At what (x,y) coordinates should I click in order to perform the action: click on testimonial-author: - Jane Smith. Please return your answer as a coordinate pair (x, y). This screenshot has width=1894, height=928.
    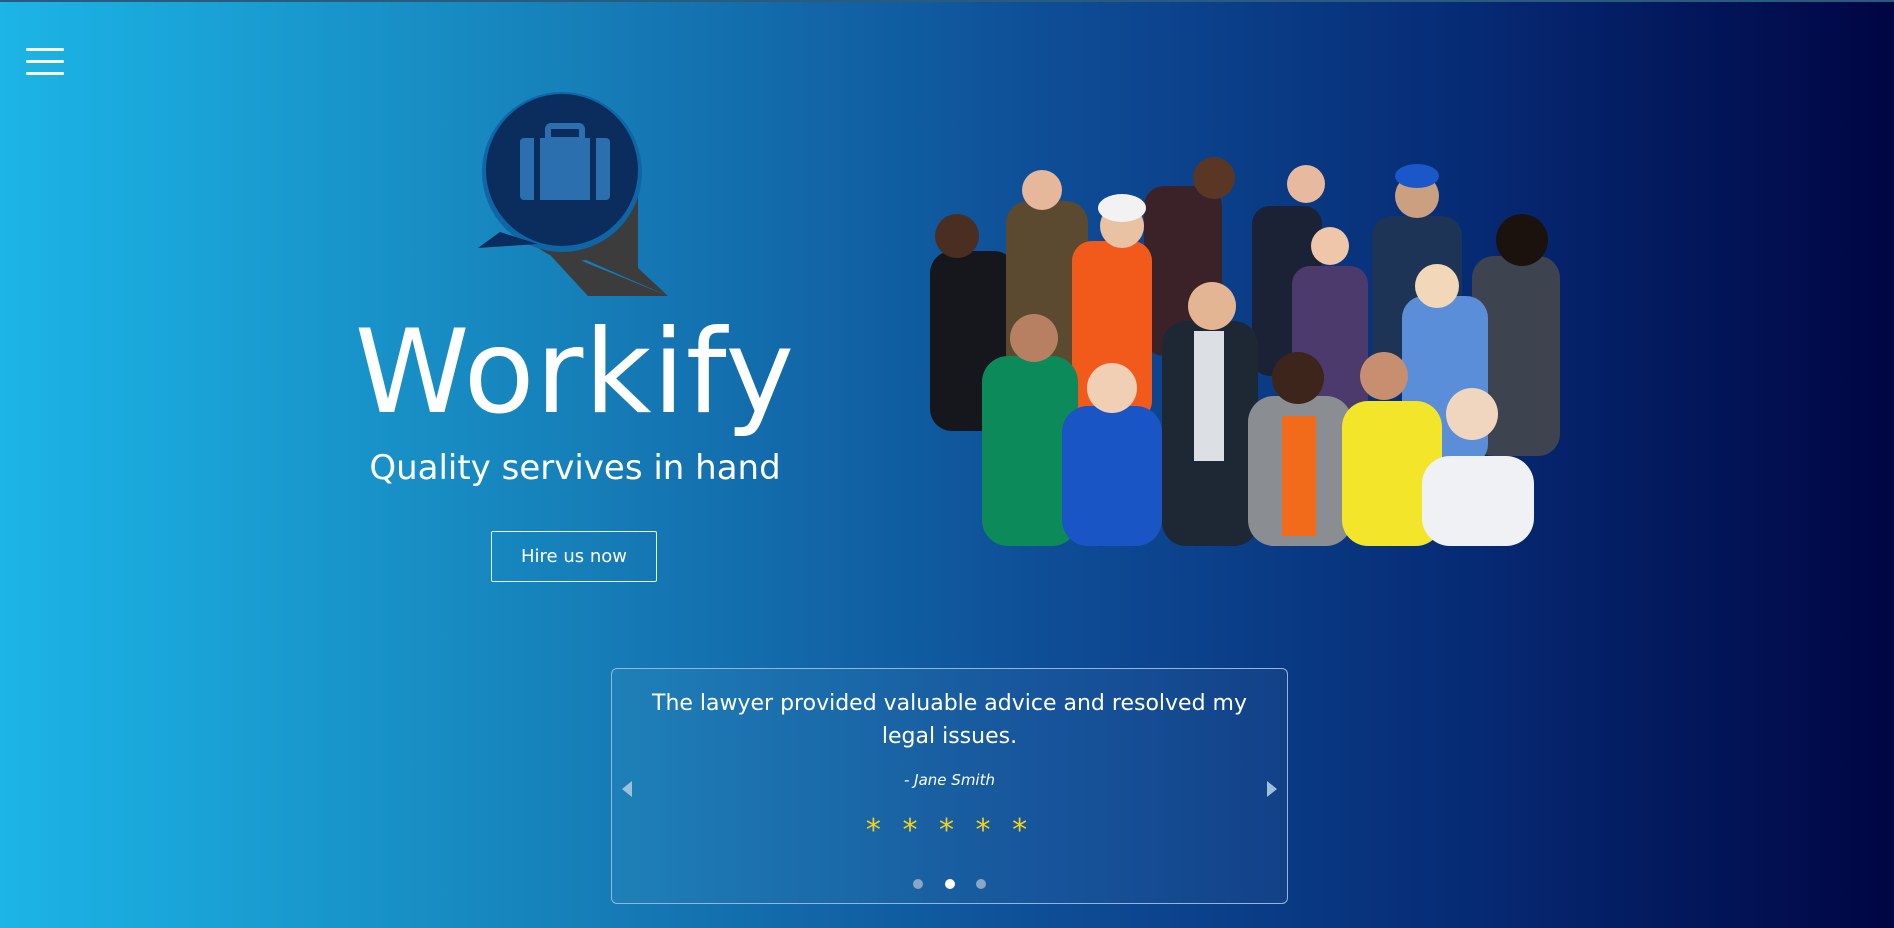
    Looking at the image, I should click on (949, 780).